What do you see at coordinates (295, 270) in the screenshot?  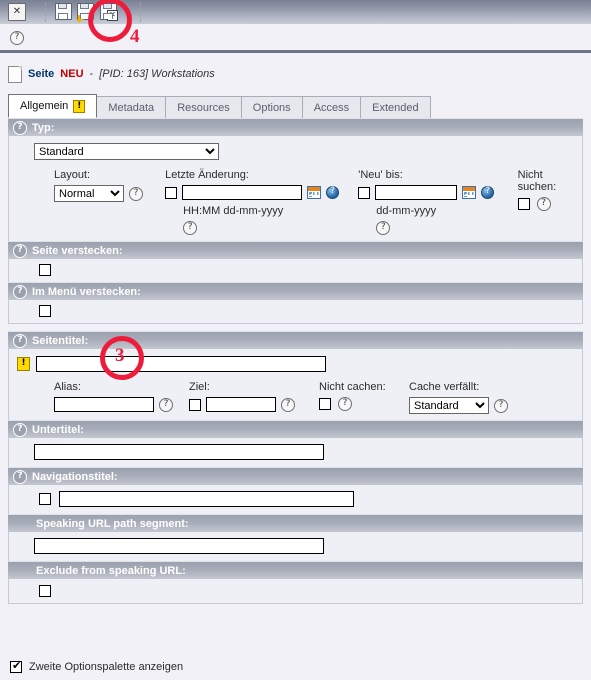 I see `section-body-hide-page` at bounding box center [295, 270].